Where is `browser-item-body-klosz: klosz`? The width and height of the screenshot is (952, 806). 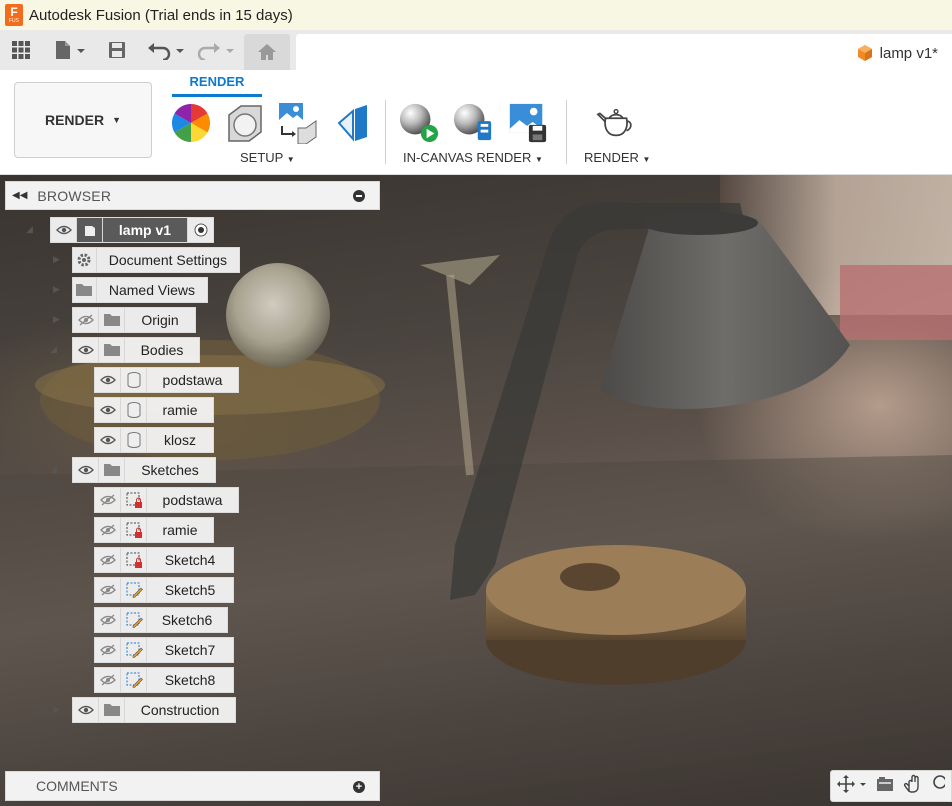 browser-item-body-klosz: klosz is located at coordinates (154, 440).